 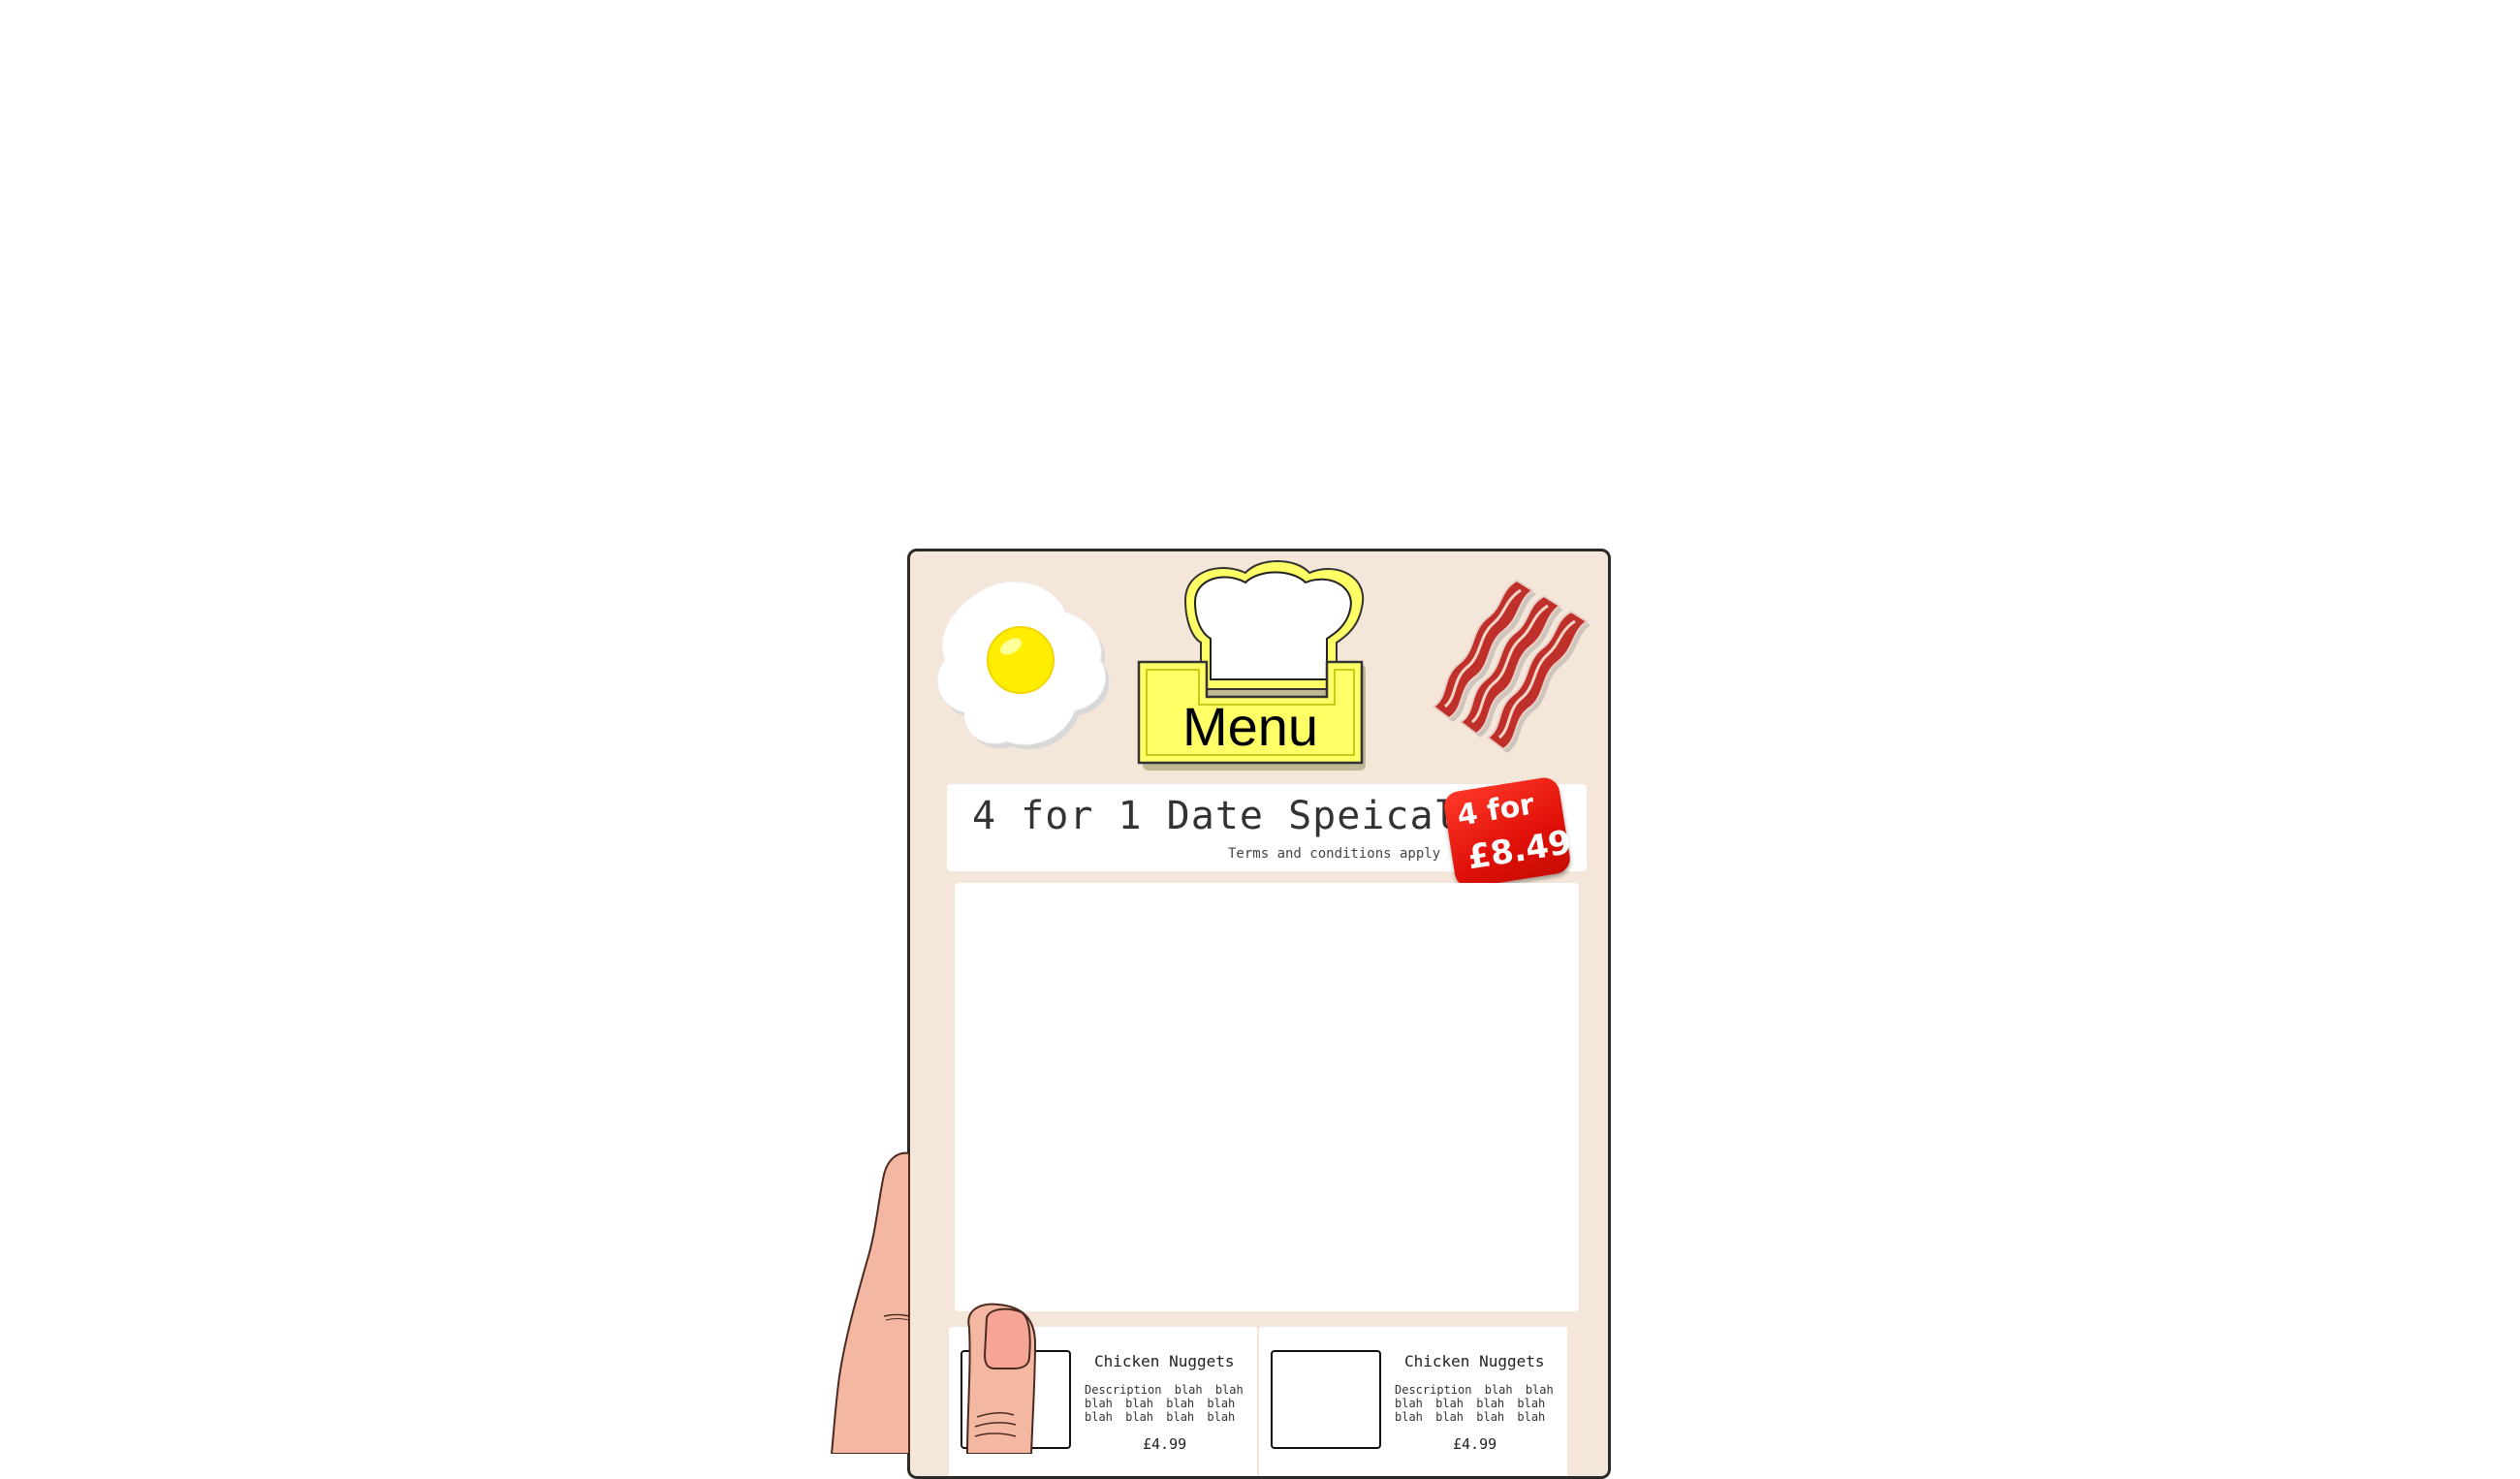 What do you see at coordinates (1250, 726) in the screenshot?
I see `menu-sign-label: Menu` at bounding box center [1250, 726].